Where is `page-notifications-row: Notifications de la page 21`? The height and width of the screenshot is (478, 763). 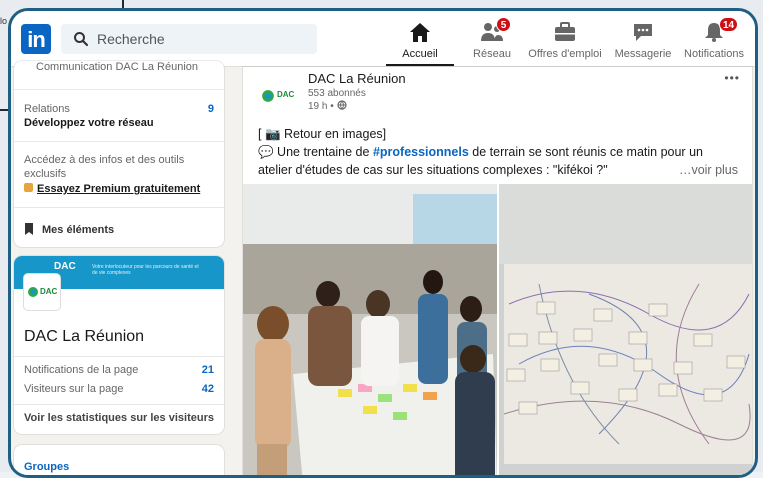
page-notifications-row: Notifications de la page 21 is located at coordinates (119, 370).